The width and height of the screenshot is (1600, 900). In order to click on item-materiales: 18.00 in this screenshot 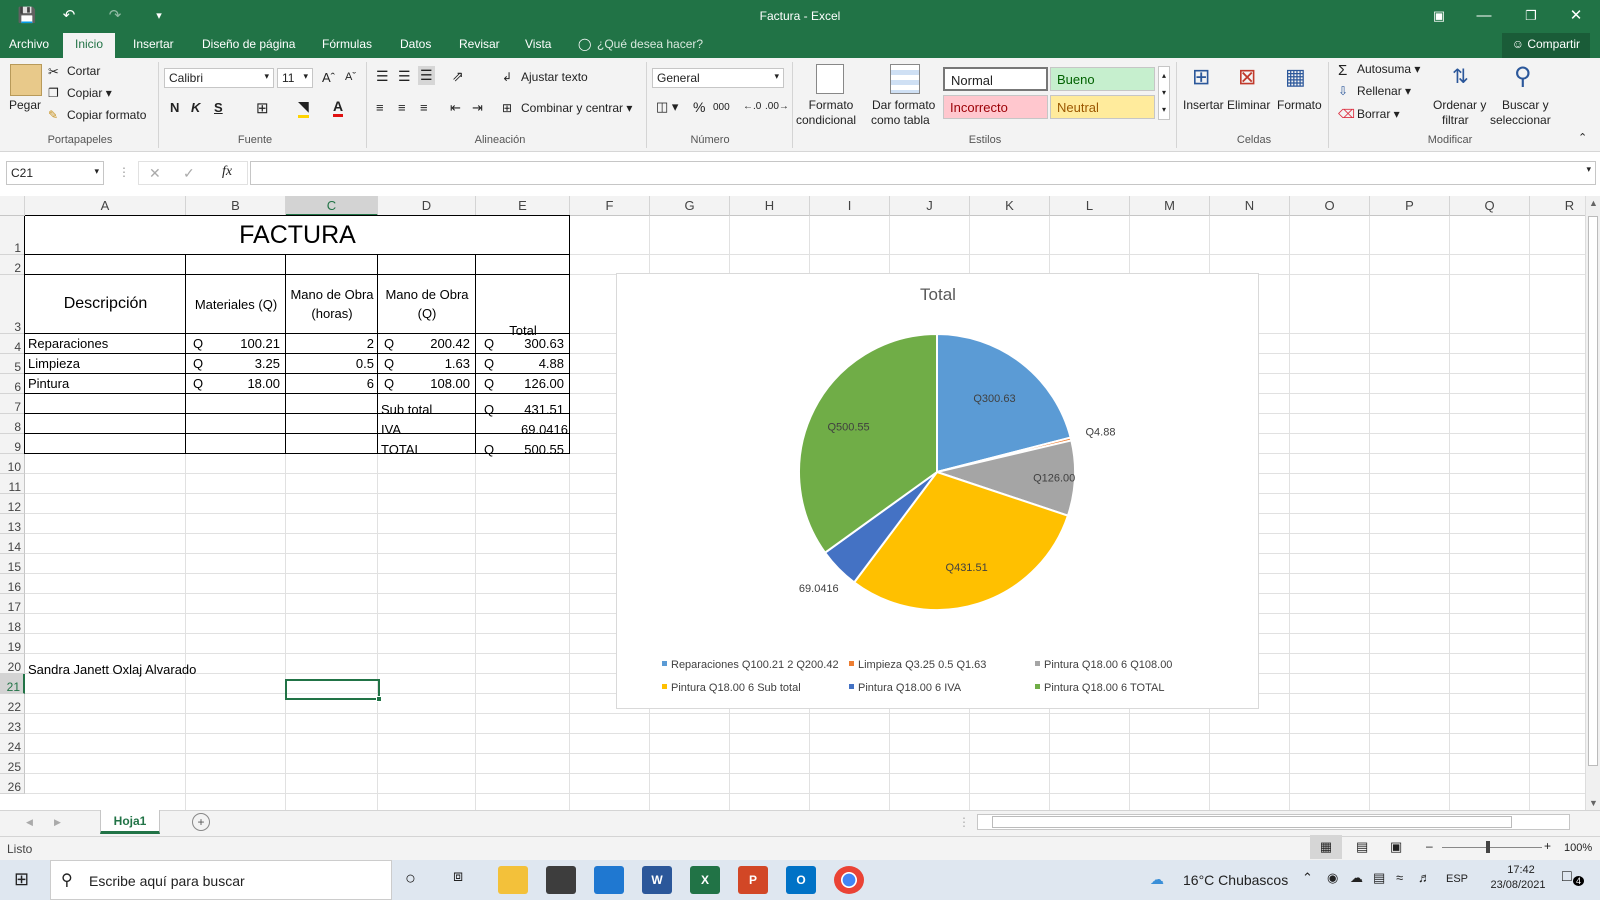, I will do `click(233, 383)`.